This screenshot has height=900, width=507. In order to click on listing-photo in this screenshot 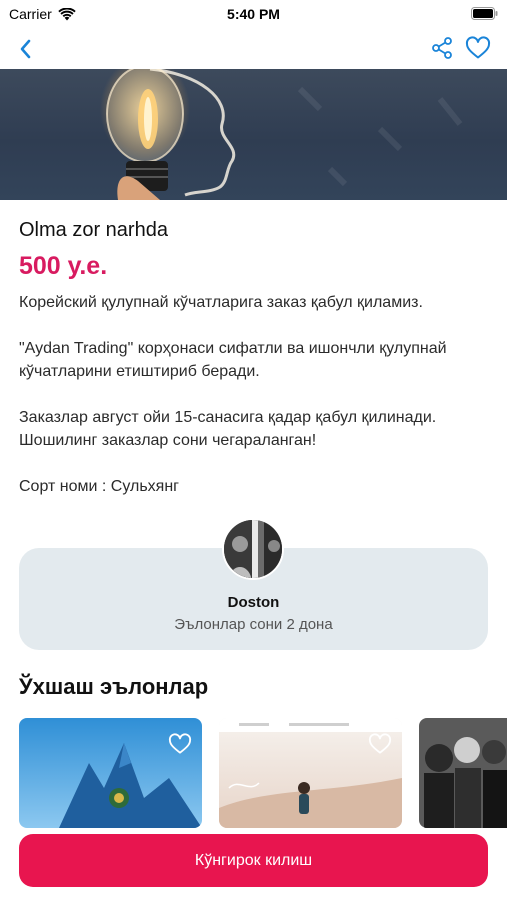, I will do `click(253, 134)`.